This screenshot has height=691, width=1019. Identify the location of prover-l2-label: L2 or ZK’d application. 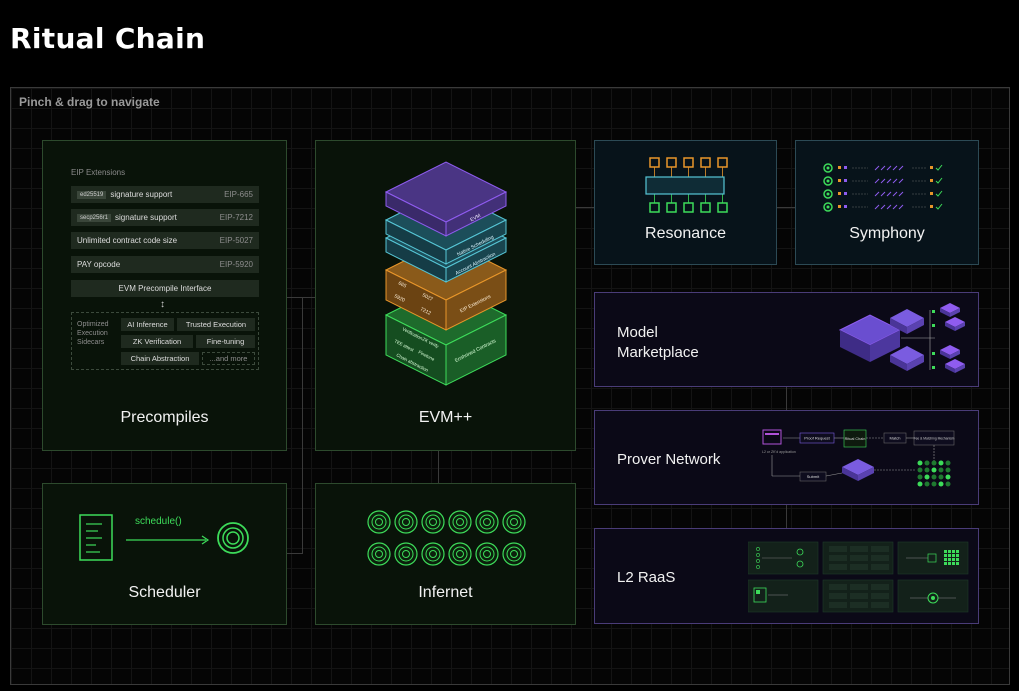
(779, 452).